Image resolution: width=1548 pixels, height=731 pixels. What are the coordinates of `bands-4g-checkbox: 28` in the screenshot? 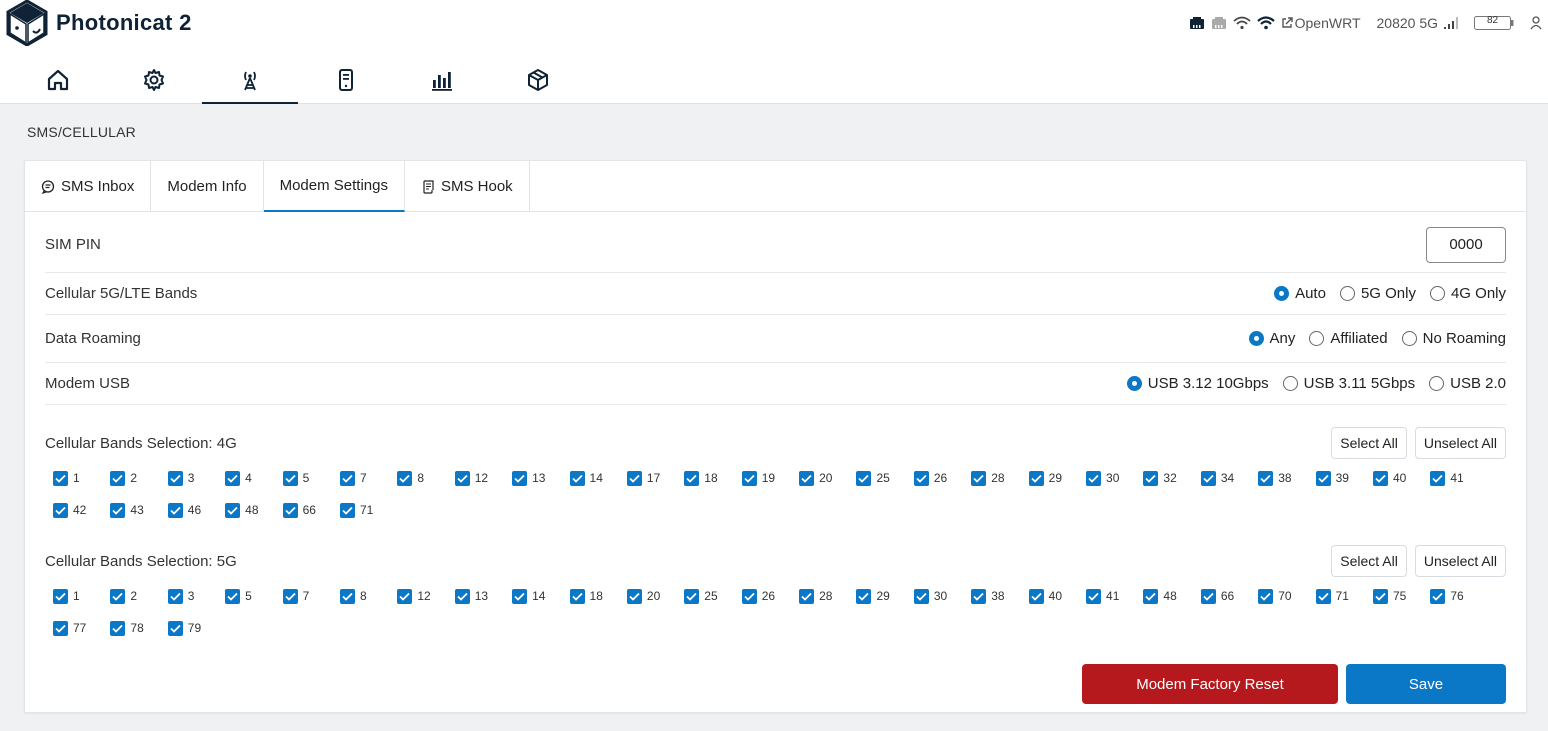 It's located at (999, 478).